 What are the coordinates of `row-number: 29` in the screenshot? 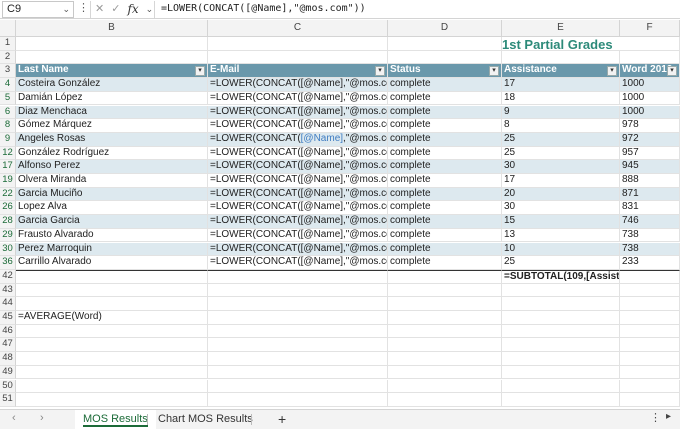 It's located at (8, 235).